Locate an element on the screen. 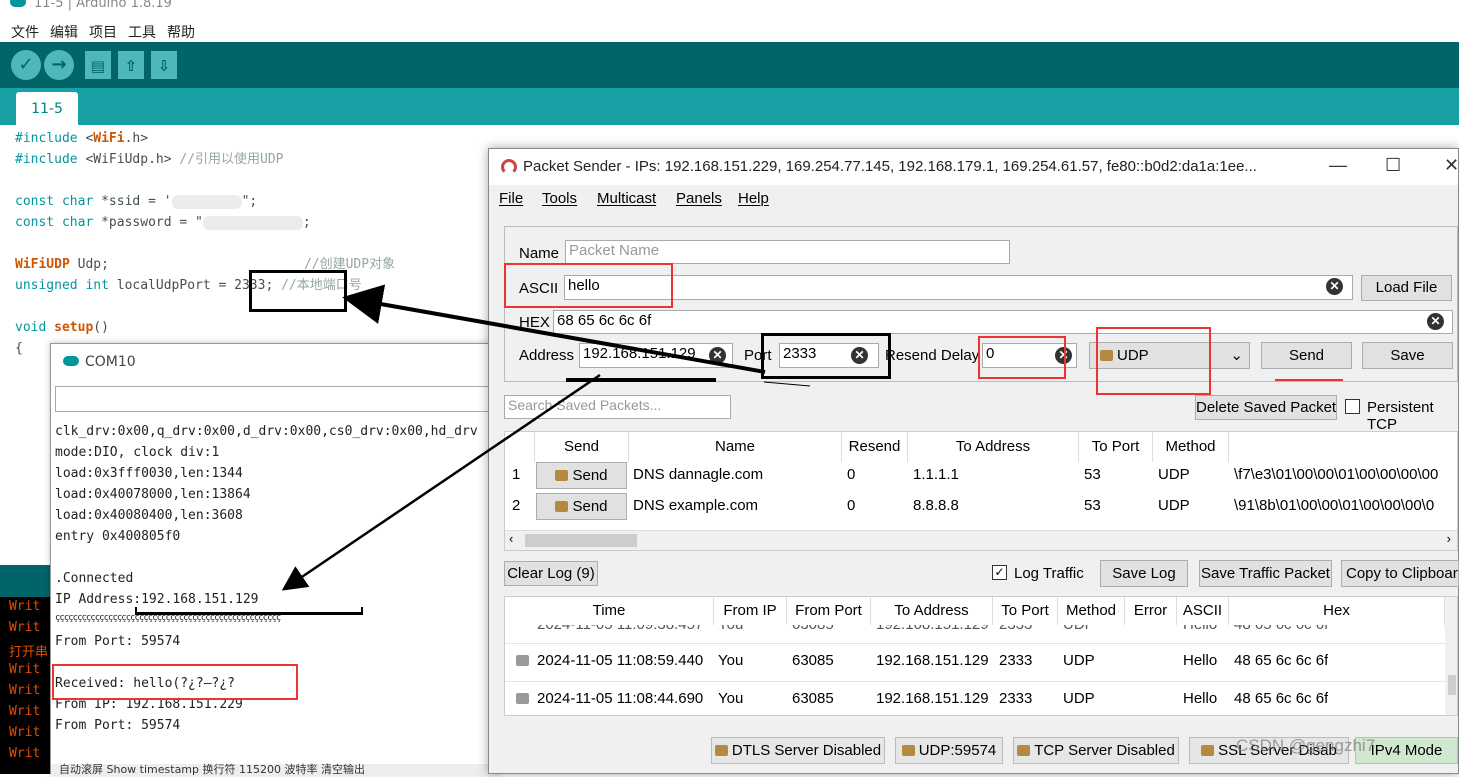  persistent-tcp-checkbox is located at coordinates (1352, 406).